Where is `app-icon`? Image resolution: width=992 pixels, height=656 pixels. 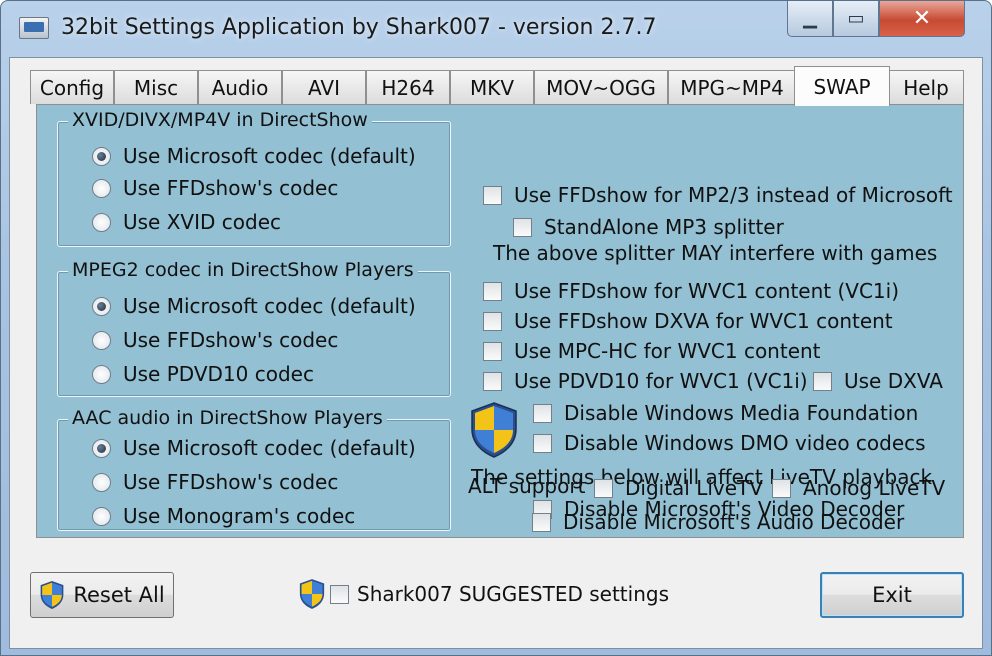
app-icon is located at coordinates (34, 28).